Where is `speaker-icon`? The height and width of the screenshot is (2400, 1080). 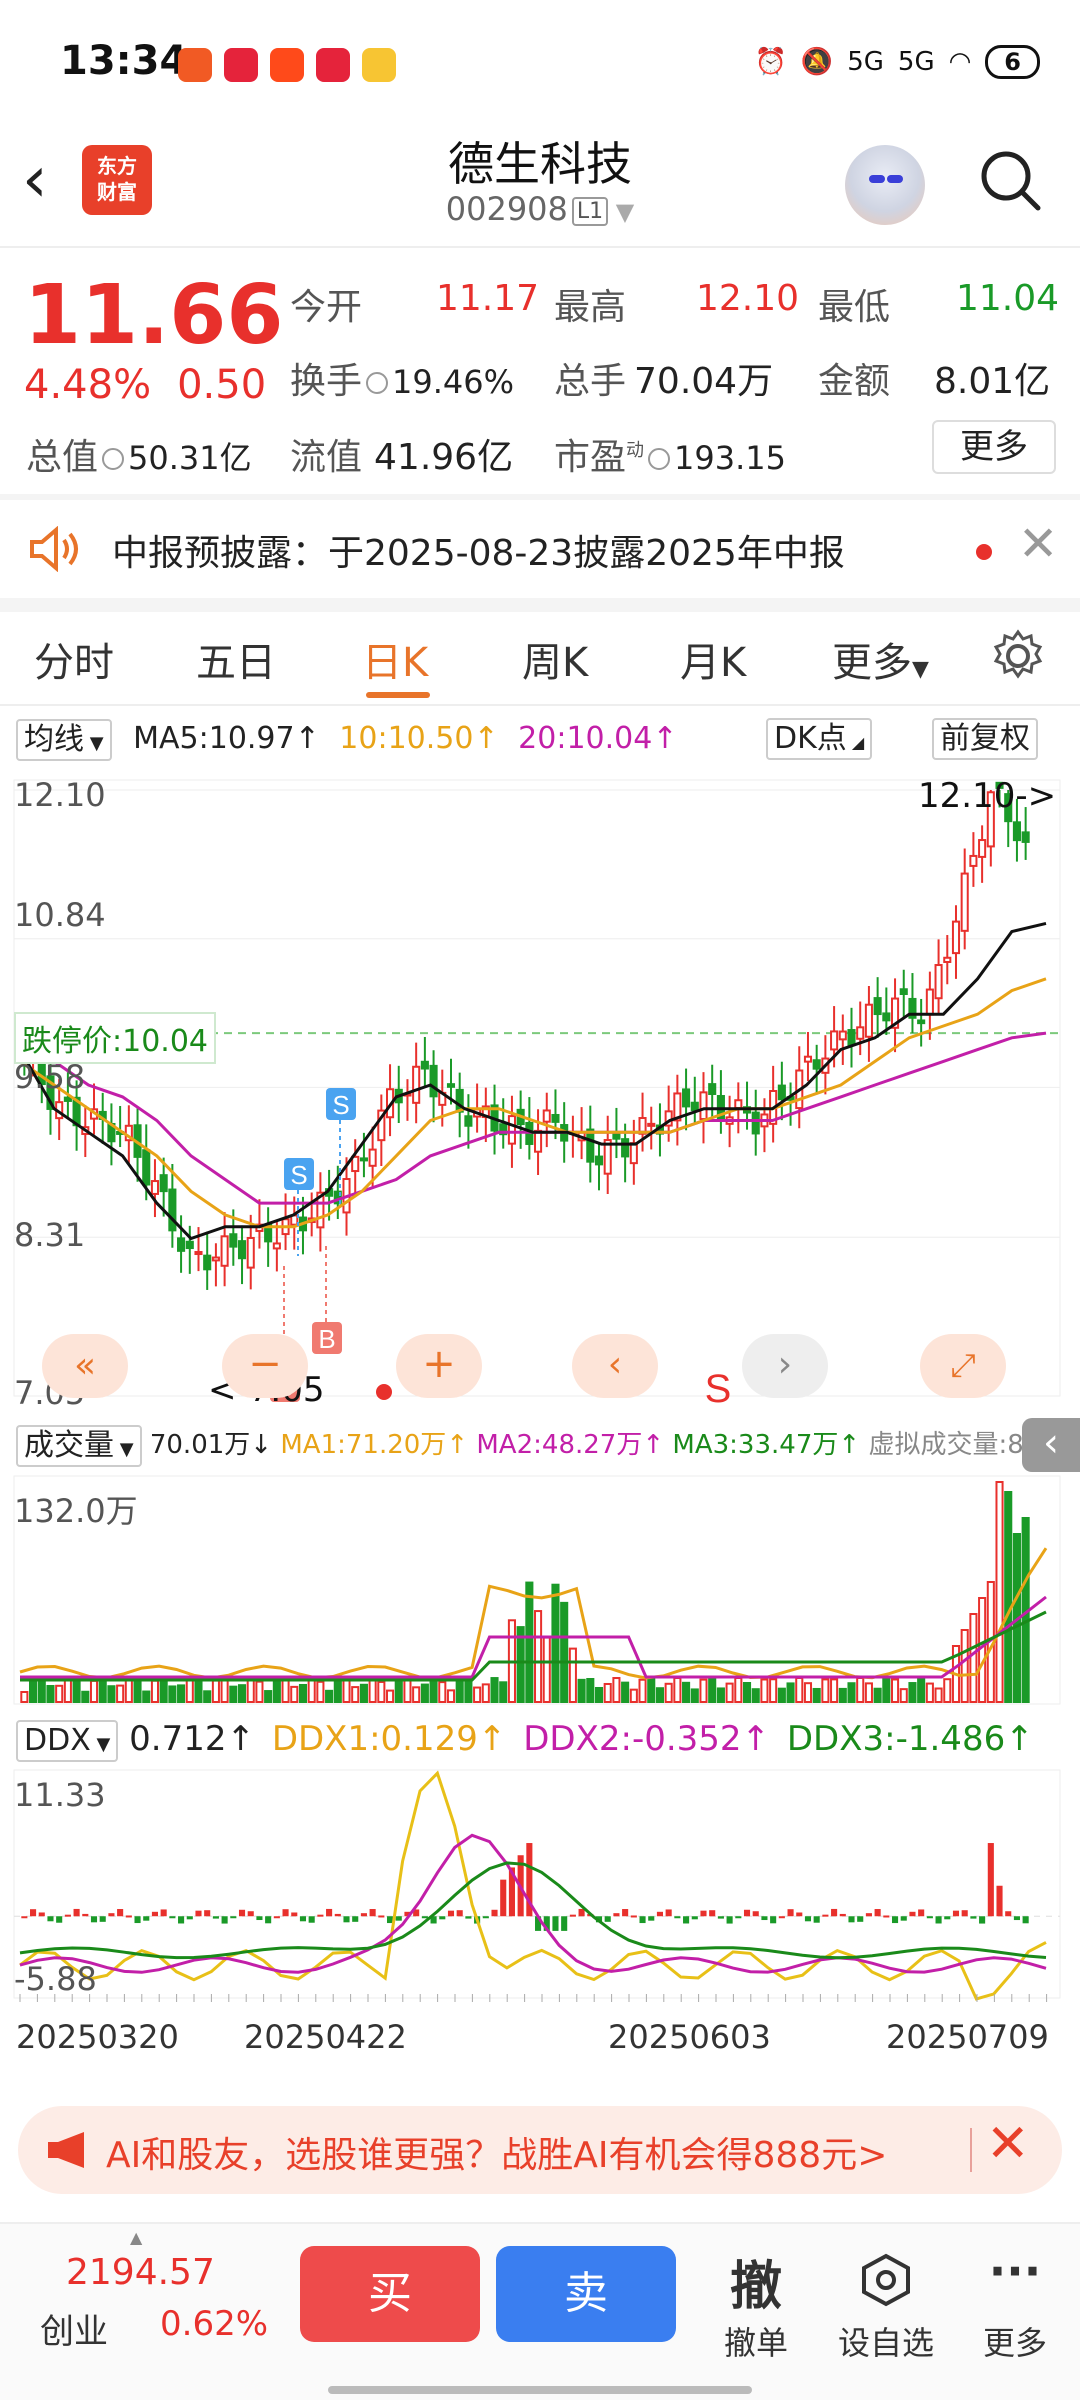 speaker-icon is located at coordinates (54, 549).